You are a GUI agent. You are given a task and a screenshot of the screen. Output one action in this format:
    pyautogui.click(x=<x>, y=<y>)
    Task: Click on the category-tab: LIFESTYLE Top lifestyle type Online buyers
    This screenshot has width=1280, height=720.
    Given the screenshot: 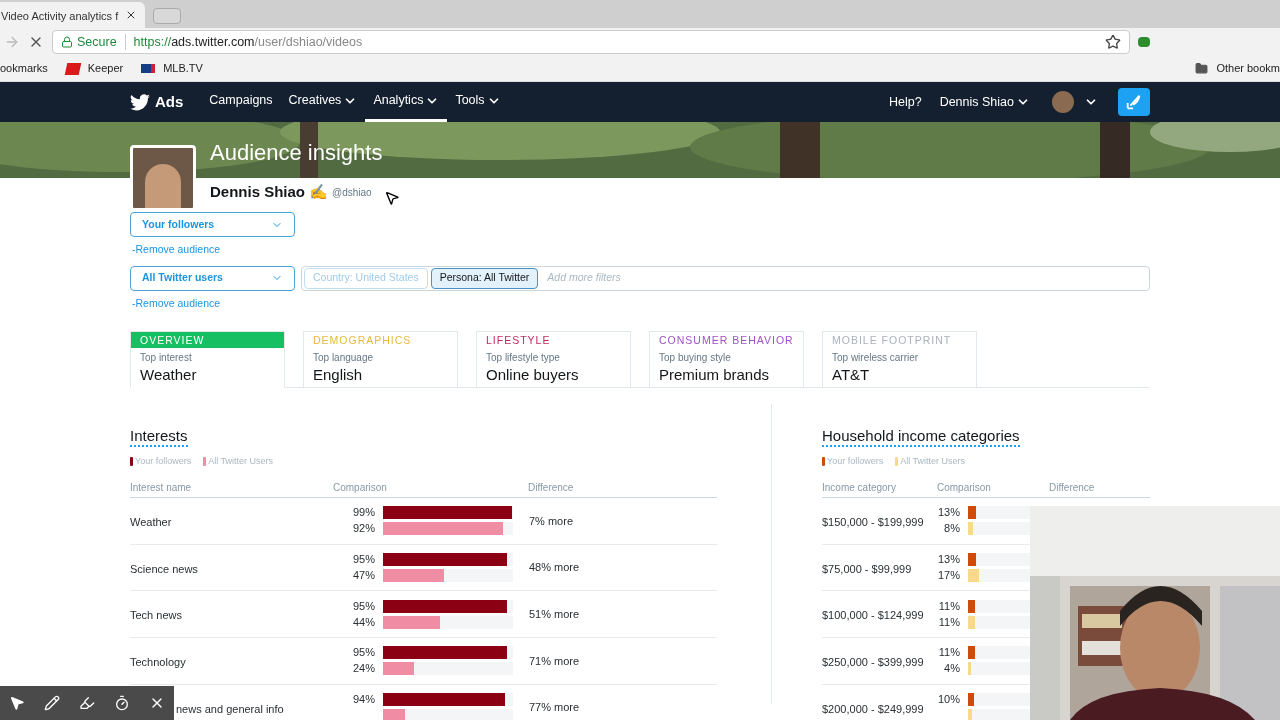 What is the action you would take?
    pyautogui.click(x=553, y=359)
    